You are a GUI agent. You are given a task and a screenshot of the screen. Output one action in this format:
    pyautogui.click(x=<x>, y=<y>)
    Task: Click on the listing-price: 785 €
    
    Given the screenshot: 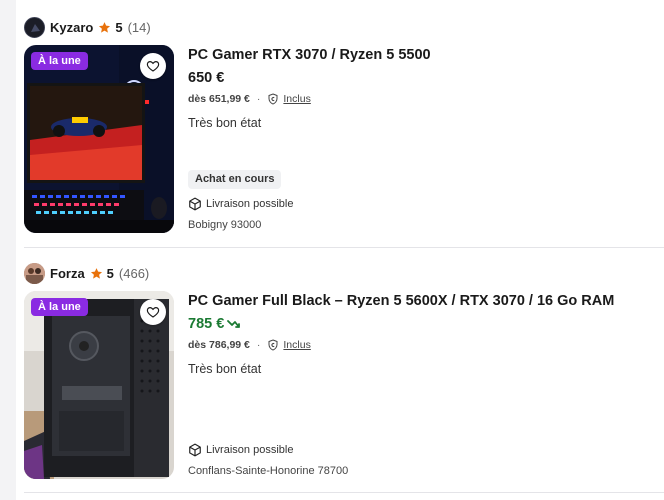 What is the action you would take?
    pyautogui.click(x=426, y=324)
    